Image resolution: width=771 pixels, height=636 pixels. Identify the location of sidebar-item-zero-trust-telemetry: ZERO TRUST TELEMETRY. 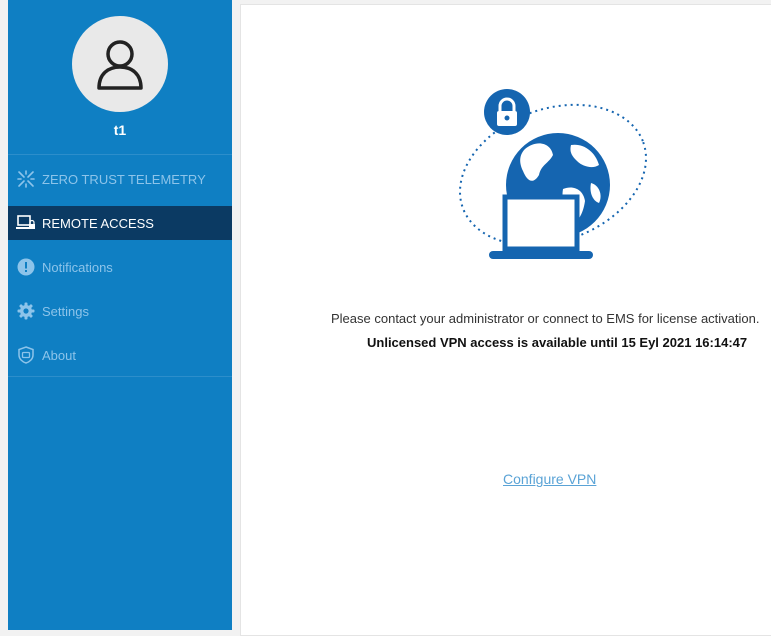
(120, 179).